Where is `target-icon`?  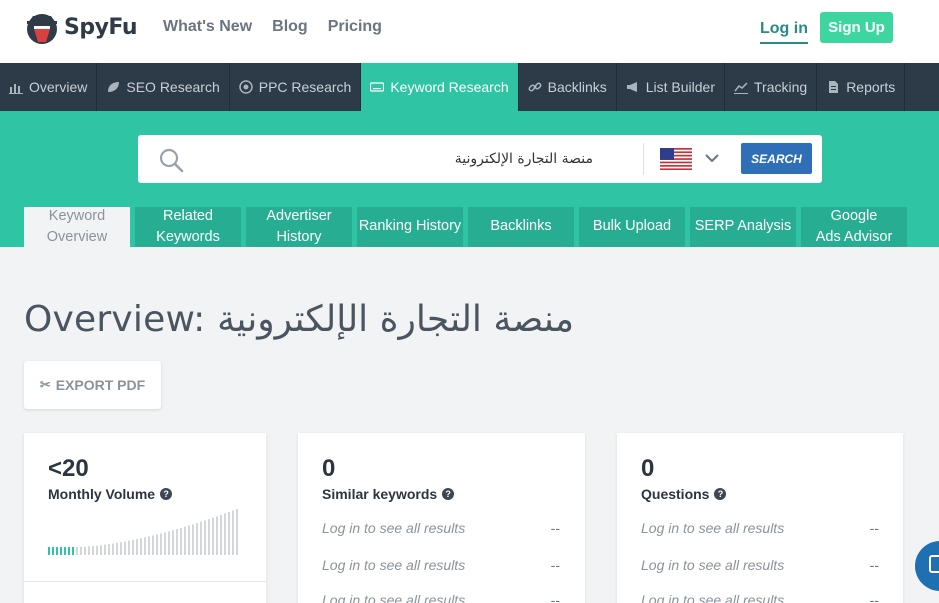
target-icon is located at coordinates (245, 87).